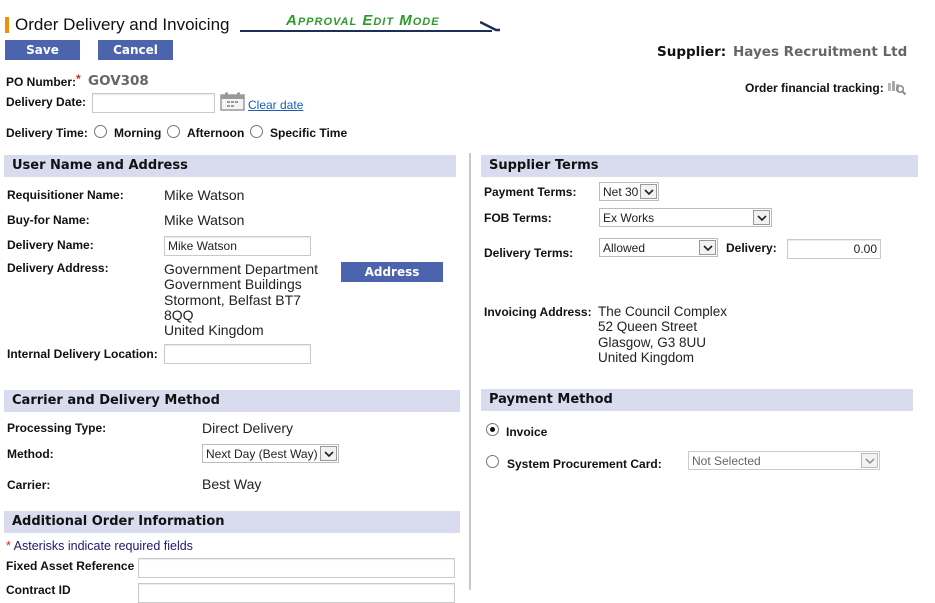  What do you see at coordinates (527, 432) in the screenshot?
I see `payment-invoice-label: Invoice` at bounding box center [527, 432].